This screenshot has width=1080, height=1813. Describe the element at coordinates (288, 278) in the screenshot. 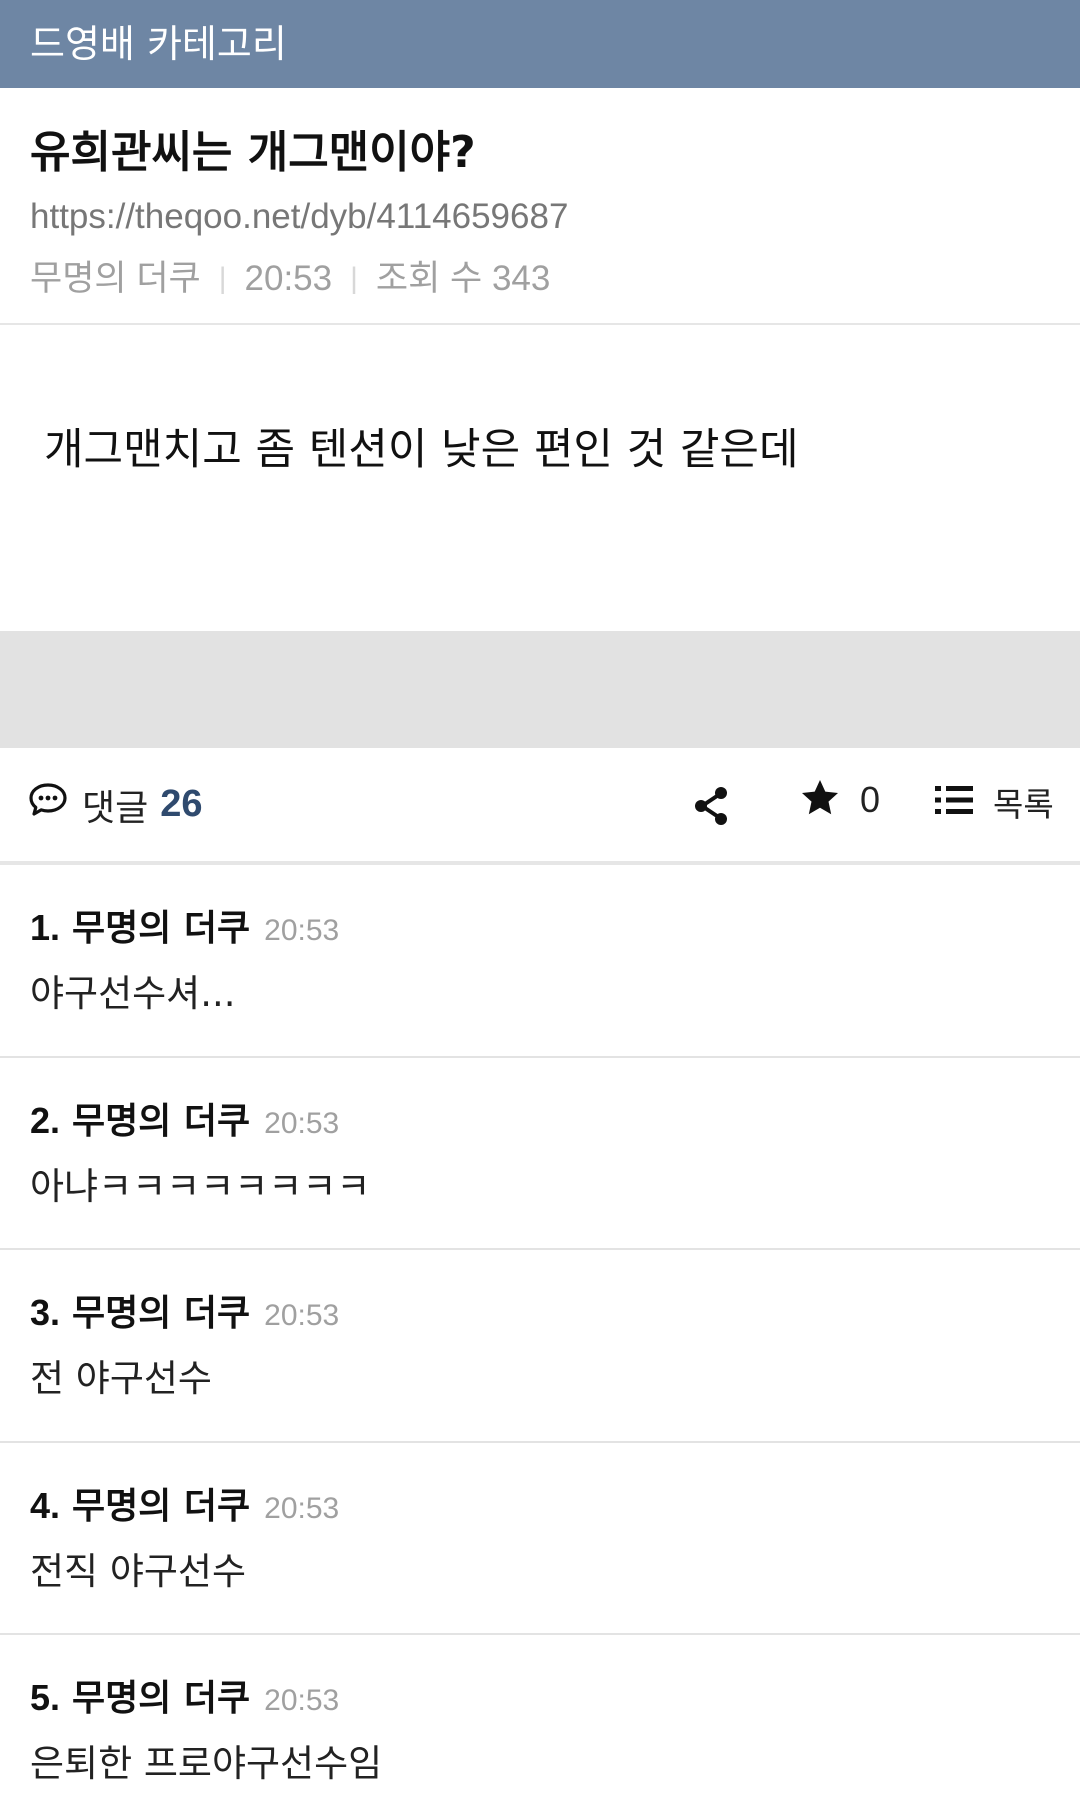

I see `post-time: 20:53` at that location.